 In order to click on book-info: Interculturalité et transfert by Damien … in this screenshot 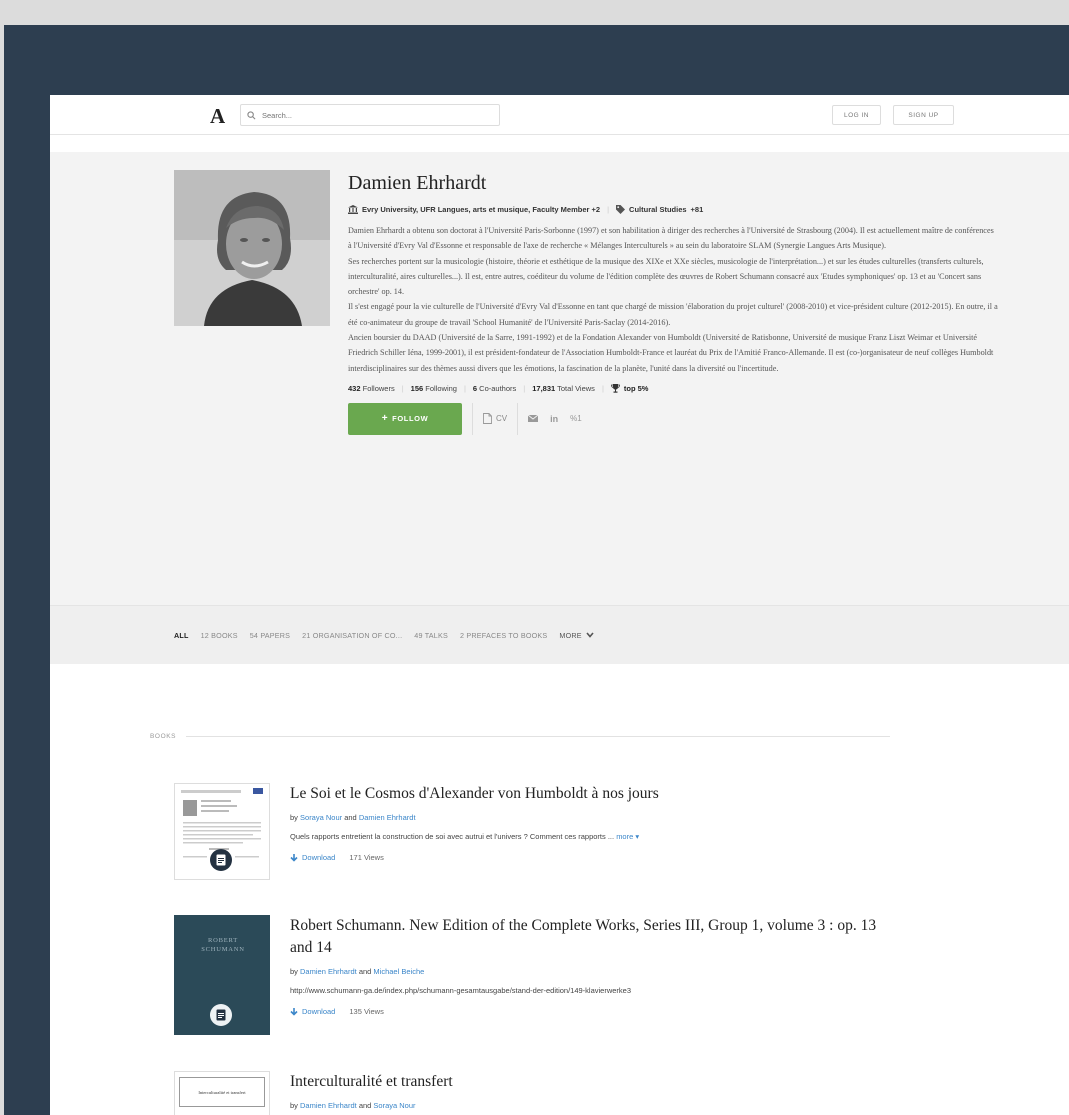, I will do `click(590, 1090)`.